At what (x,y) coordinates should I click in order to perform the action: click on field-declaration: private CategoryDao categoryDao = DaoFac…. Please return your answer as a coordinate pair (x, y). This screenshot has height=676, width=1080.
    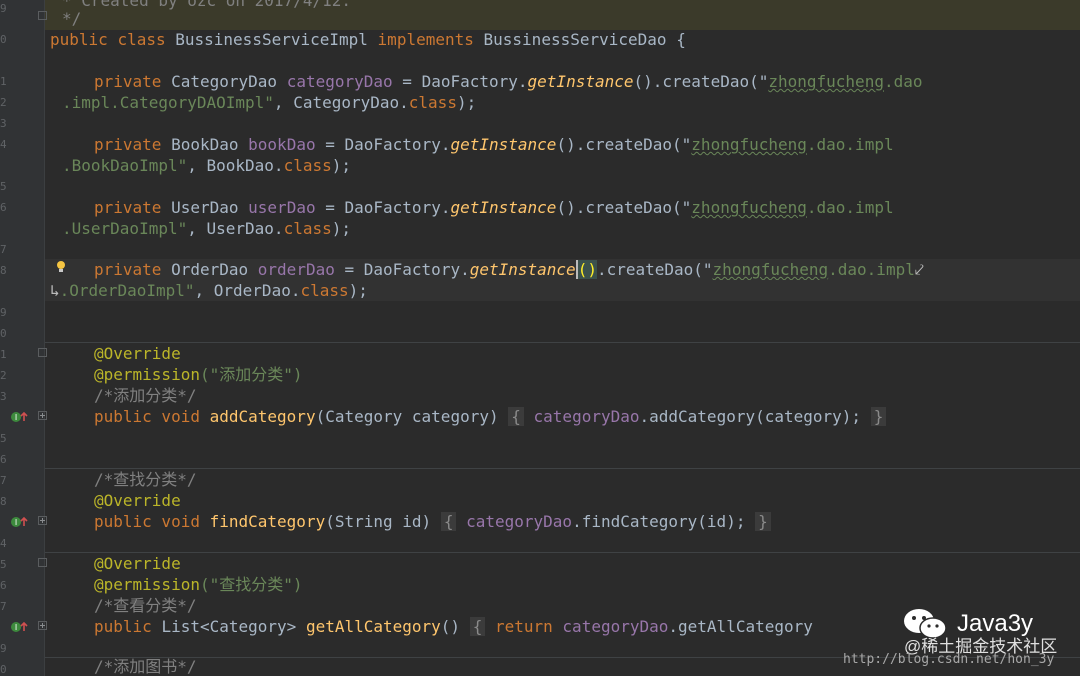
    Looking at the image, I should click on (587, 81).